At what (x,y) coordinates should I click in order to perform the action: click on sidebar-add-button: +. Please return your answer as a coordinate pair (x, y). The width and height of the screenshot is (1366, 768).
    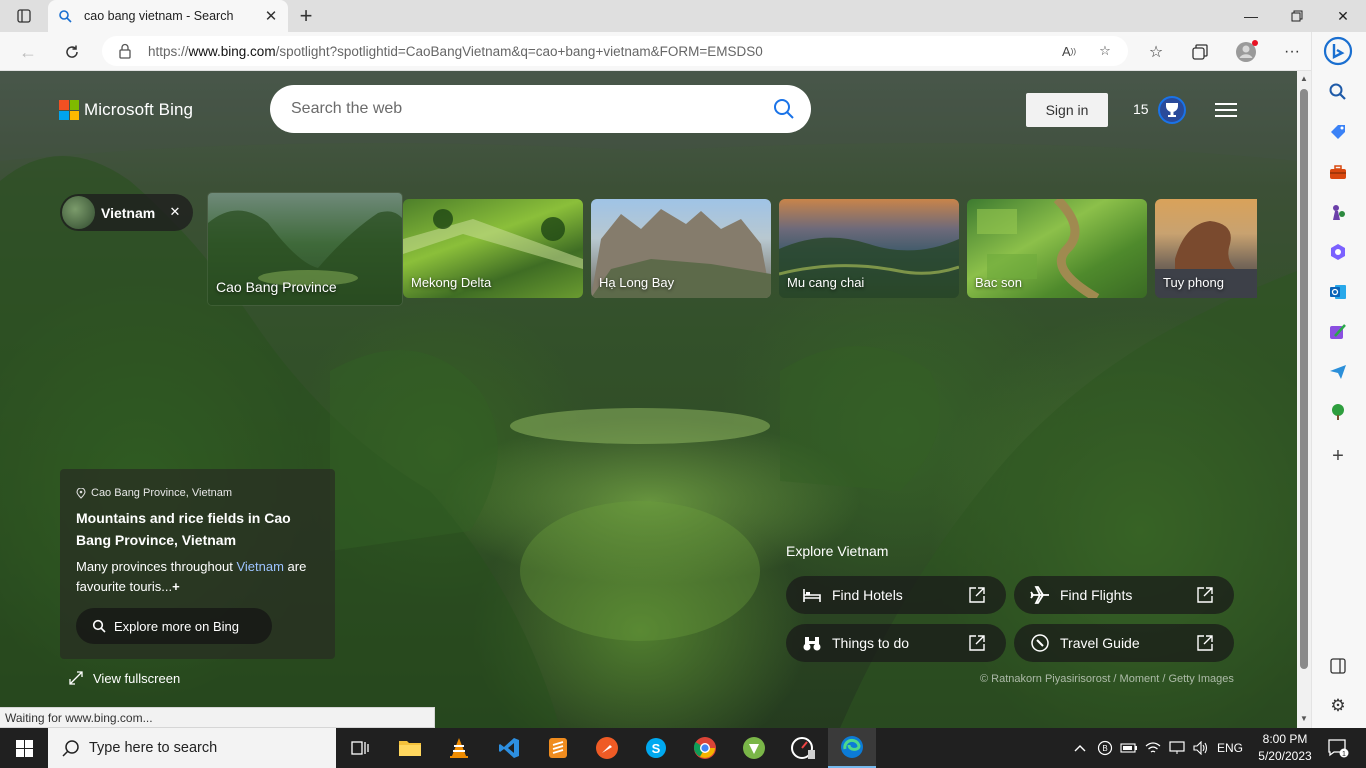
    Looking at the image, I should click on (1338, 456).